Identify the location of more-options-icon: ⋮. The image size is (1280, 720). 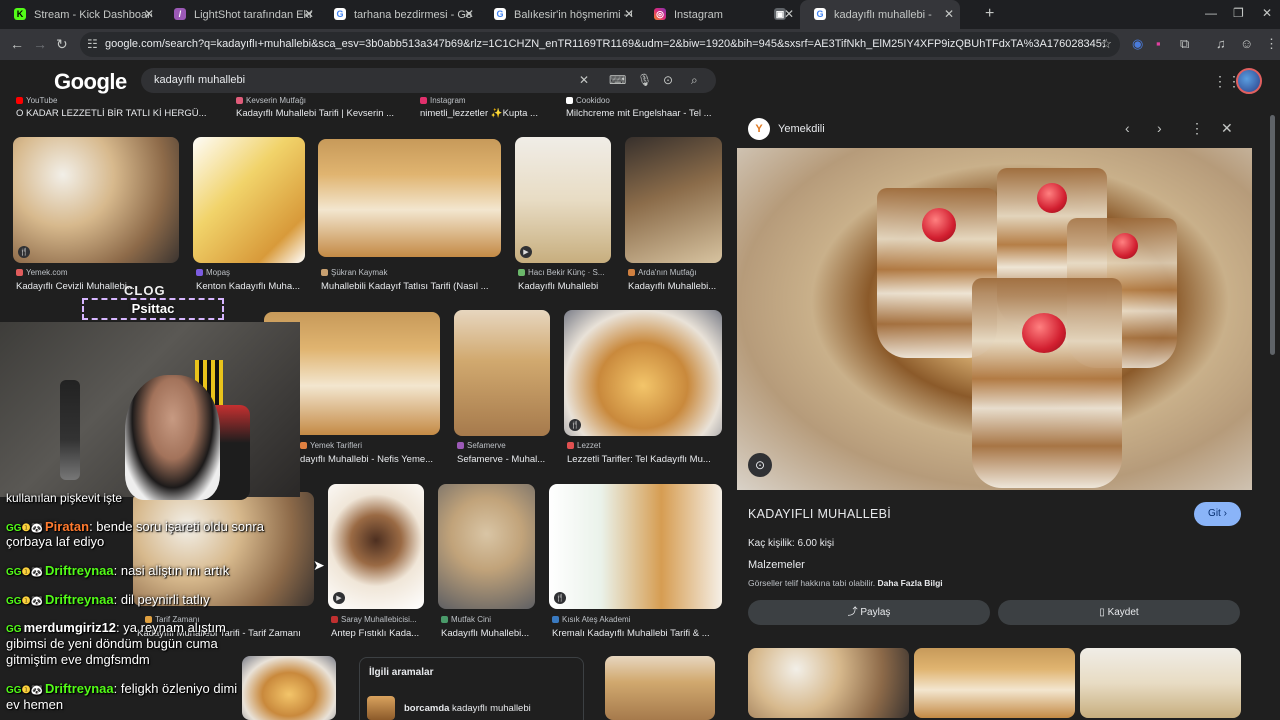
(1197, 128).